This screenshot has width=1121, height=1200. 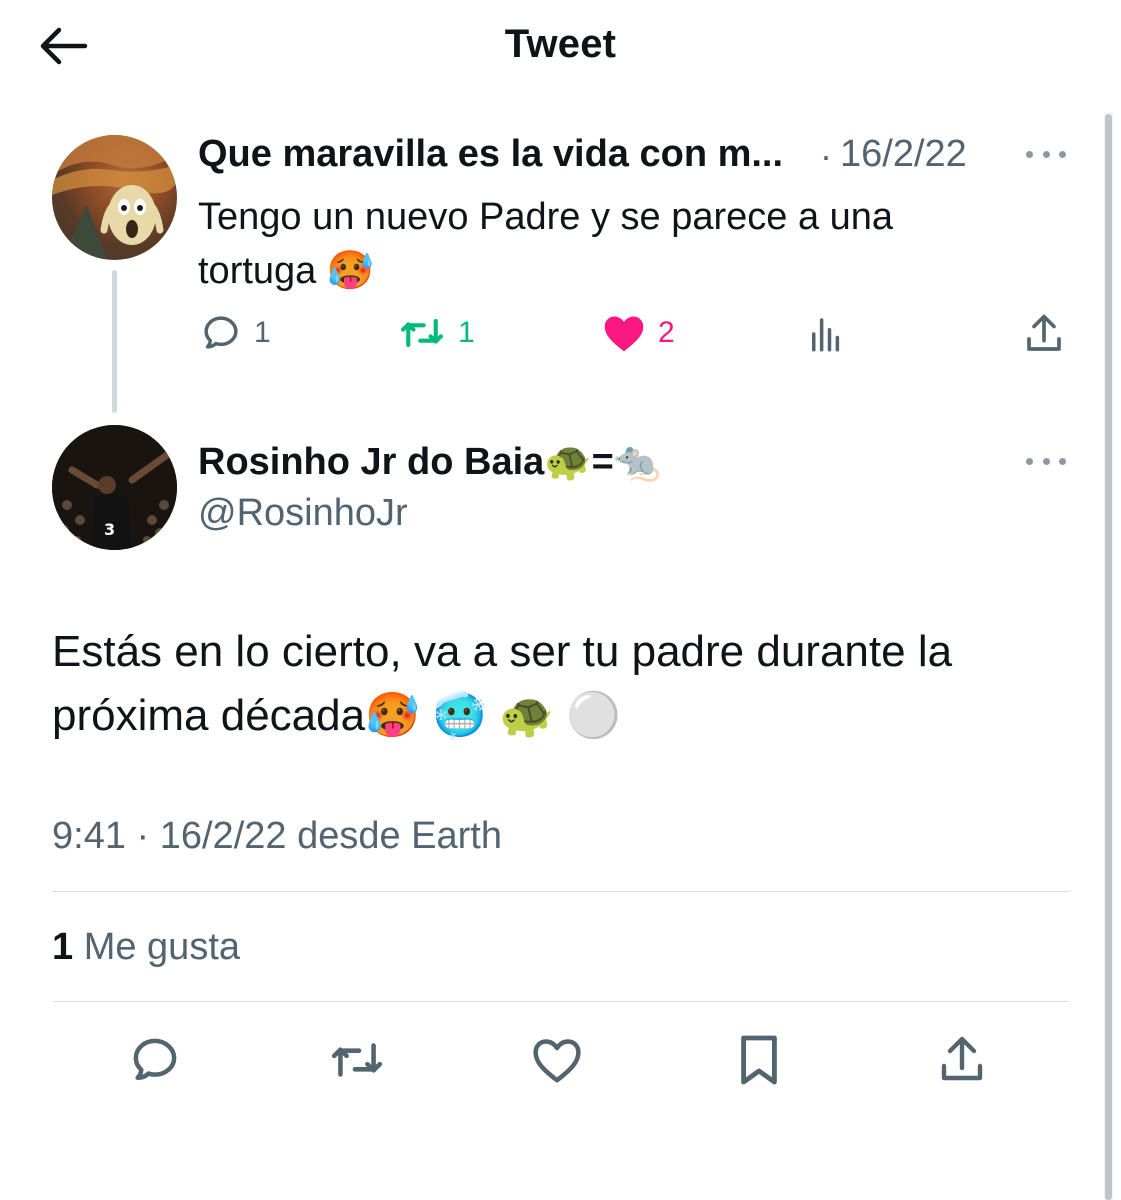 I want to click on reply-button: 1, so click(x=235, y=333).